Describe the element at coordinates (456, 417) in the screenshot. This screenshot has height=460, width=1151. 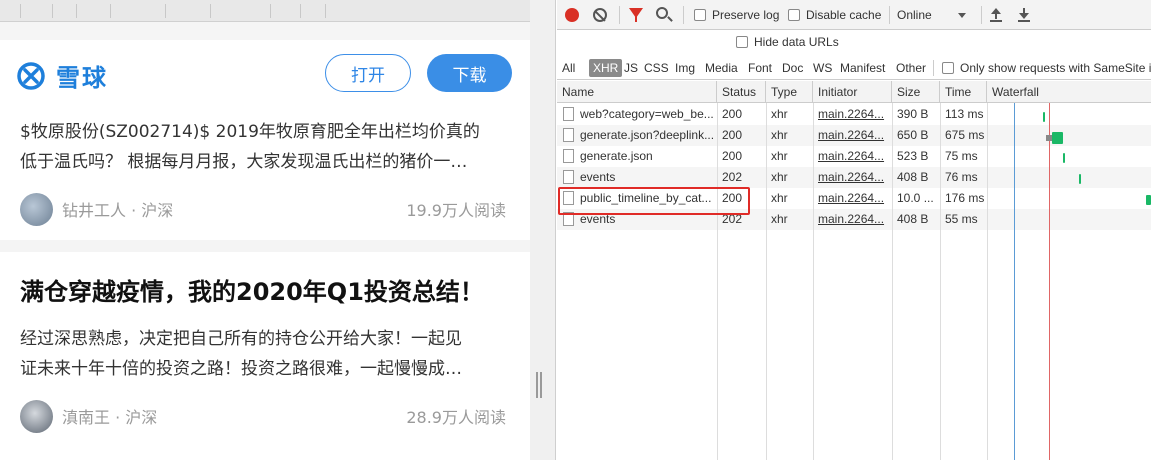
I see `read-count: 28.9万人阅读` at that location.